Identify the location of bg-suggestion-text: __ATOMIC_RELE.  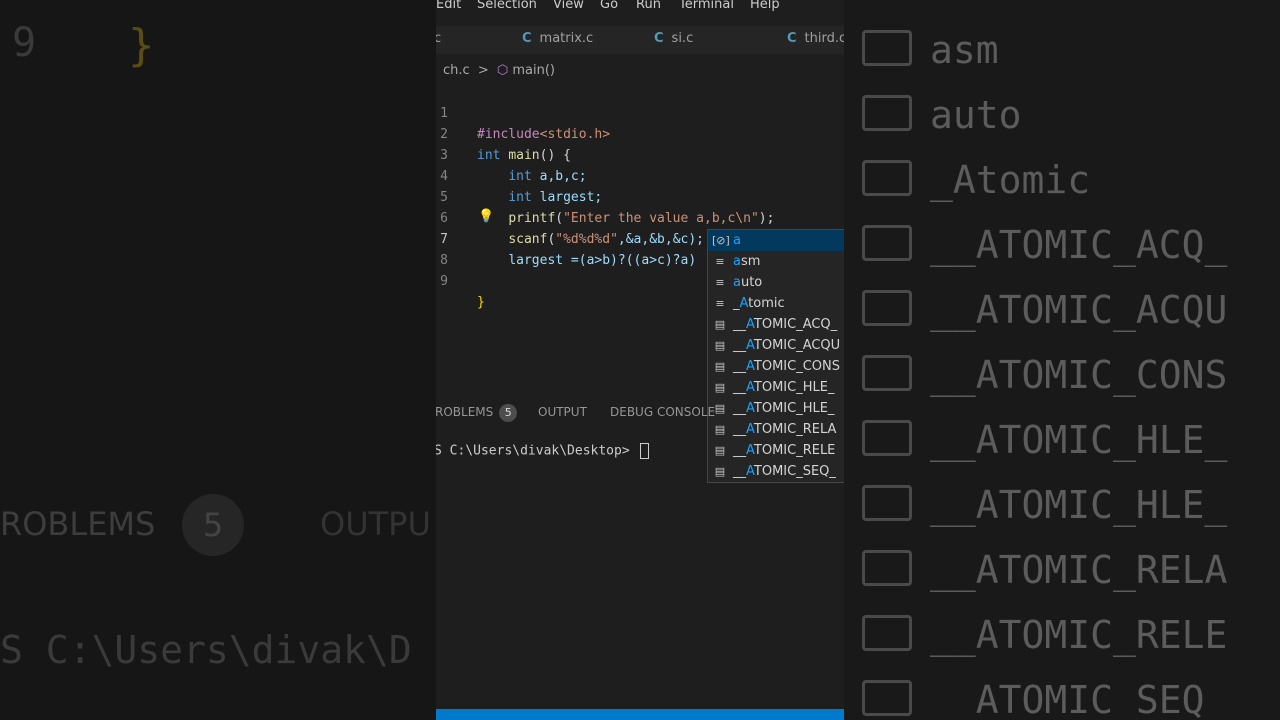
(1079, 635).